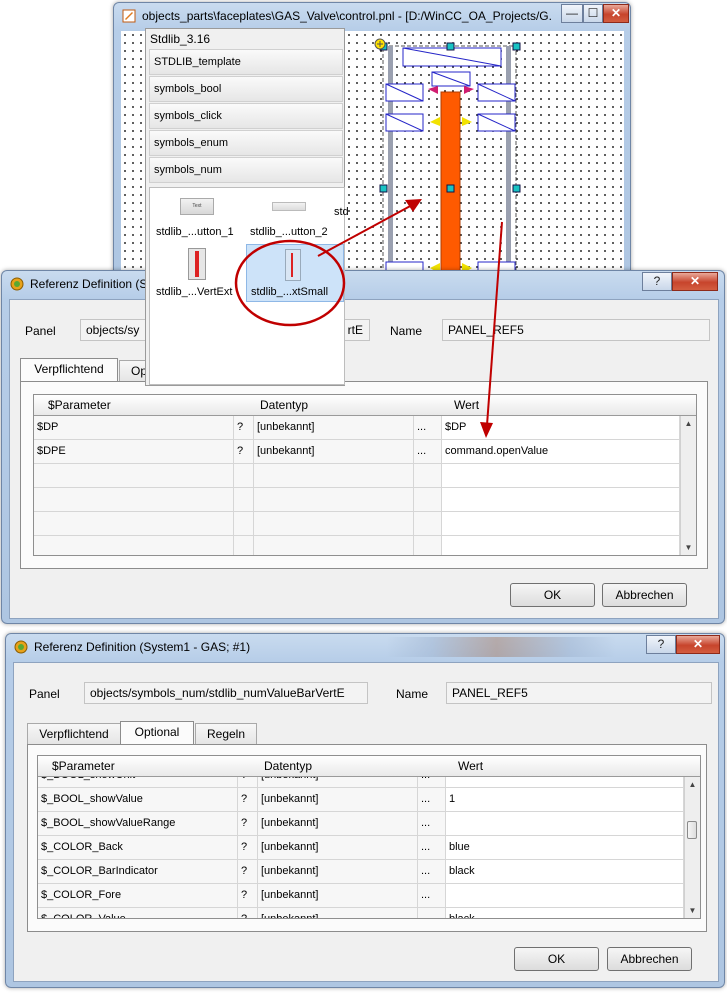 The image size is (727, 998). I want to click on cell-wert: command.openValue, so click(561, 452).